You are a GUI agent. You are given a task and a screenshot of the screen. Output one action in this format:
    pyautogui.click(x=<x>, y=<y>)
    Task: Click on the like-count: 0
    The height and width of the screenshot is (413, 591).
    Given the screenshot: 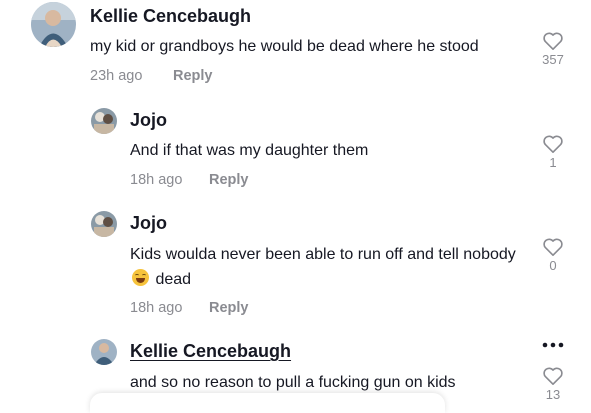 What is the action you would take?
    pyautogui.click(x=553, y=265)
    